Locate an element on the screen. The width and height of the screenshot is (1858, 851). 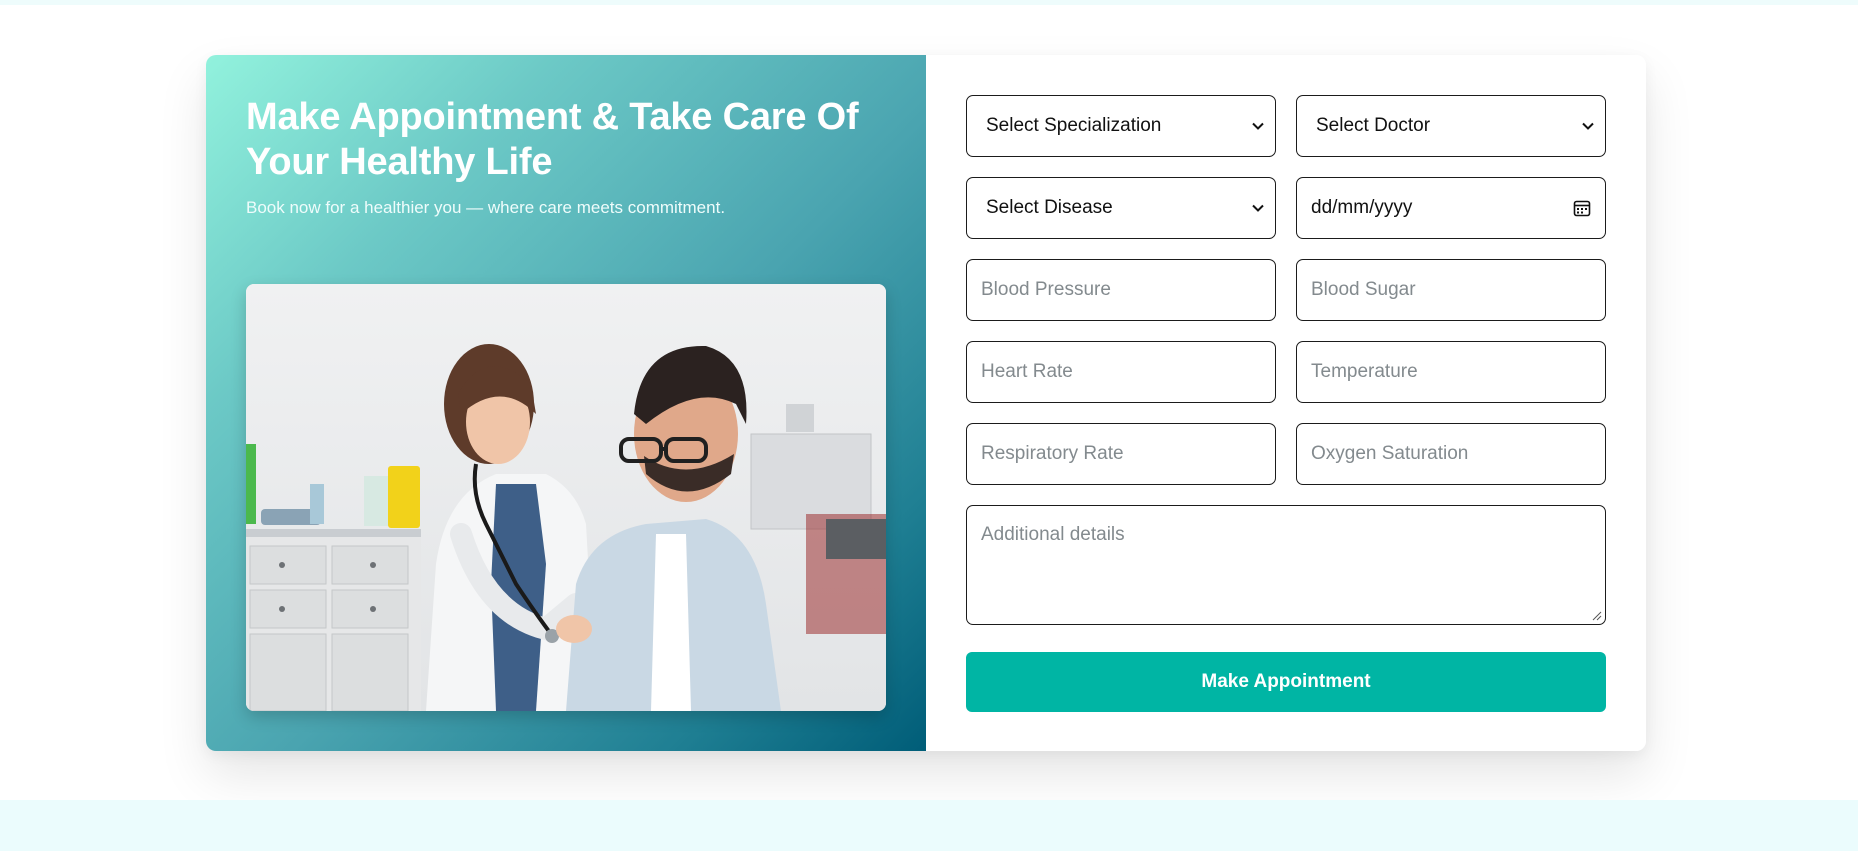
heart-rate-field is located at coordinates (1121, 372).